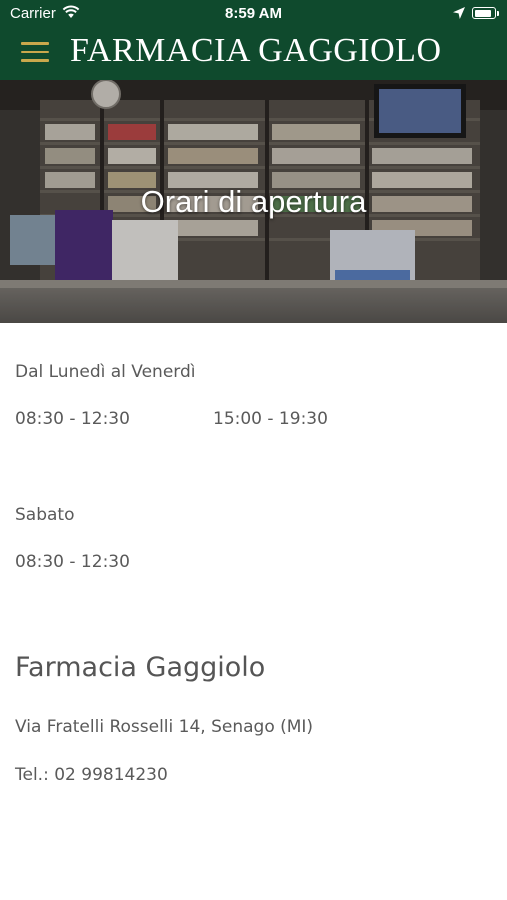 Image resolution: width=507 pixels, height=900 pixels. Describe the element at coordinates (72, 562) in the screenshot. I see `saturday-morning-hours: 08:30 - 12:30` at that location.